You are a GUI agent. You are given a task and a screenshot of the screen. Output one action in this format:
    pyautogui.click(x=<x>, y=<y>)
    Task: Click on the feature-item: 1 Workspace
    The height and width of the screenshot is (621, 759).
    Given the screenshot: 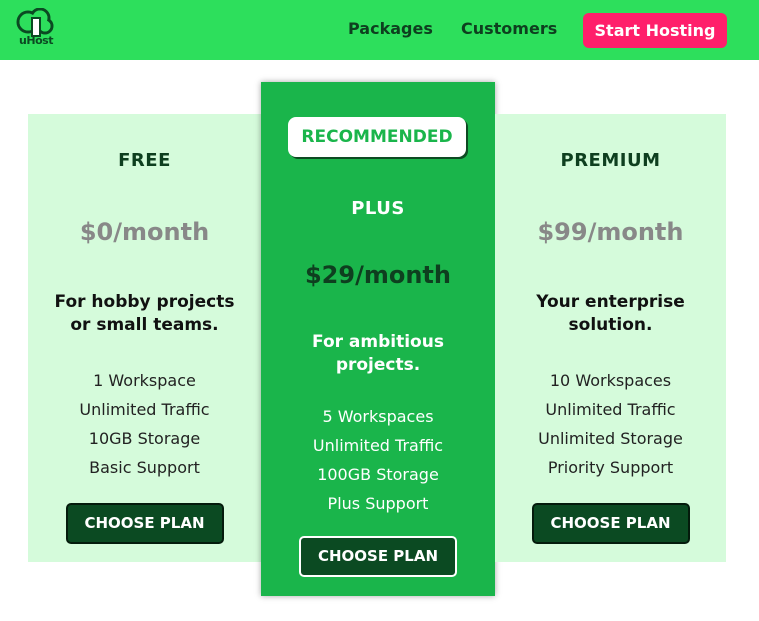 What is the action you would take?
    pyautogui.click(x=144, y=380)
    